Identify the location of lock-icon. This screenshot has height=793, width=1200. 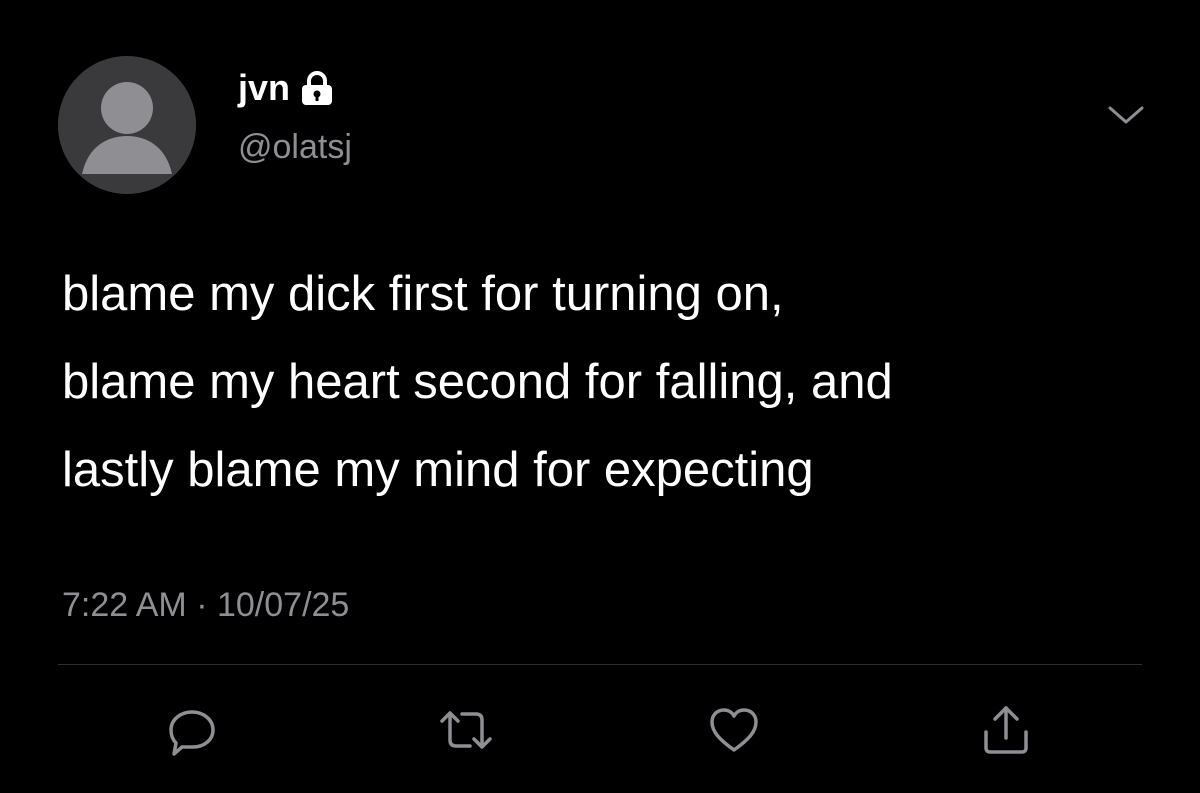
(317, 88).